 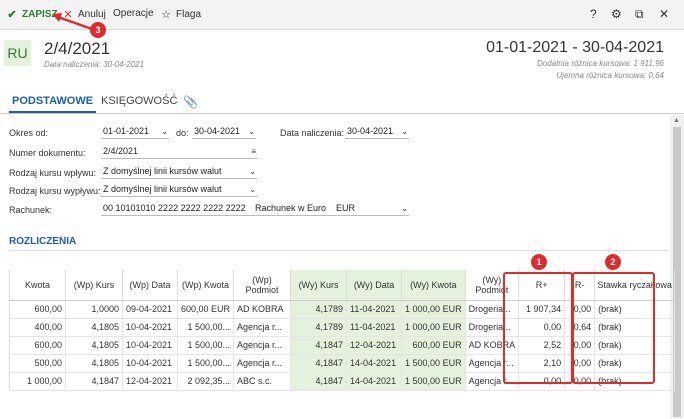 I want to click on callout-arrow, so click(x=72, y=22).